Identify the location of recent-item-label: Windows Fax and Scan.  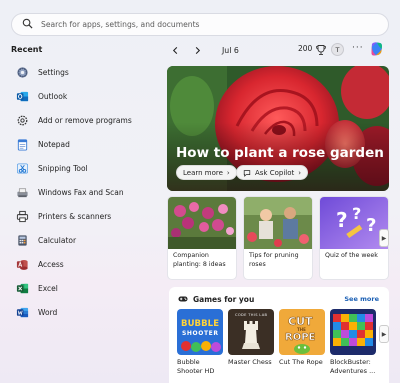
(81, 192).